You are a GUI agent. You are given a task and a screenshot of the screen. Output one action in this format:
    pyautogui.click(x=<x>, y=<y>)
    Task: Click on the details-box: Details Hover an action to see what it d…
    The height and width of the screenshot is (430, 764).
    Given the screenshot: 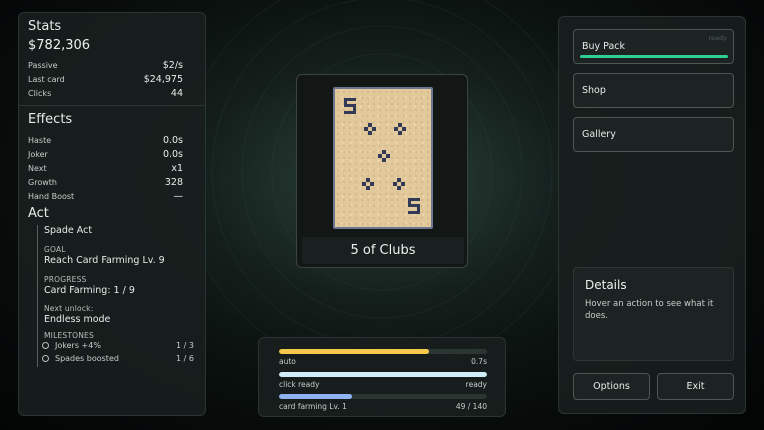 What is the action you would take?
    pyautogui.click(x=653, y=314)
    